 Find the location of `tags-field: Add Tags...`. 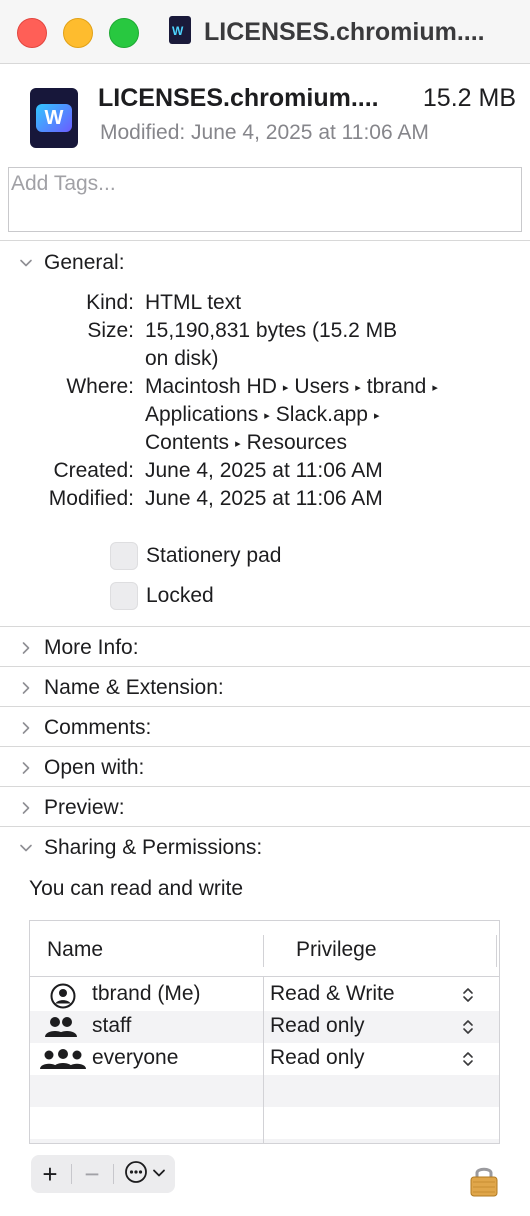

tags-field: Add Tags... is located at coordinates (265, 199).